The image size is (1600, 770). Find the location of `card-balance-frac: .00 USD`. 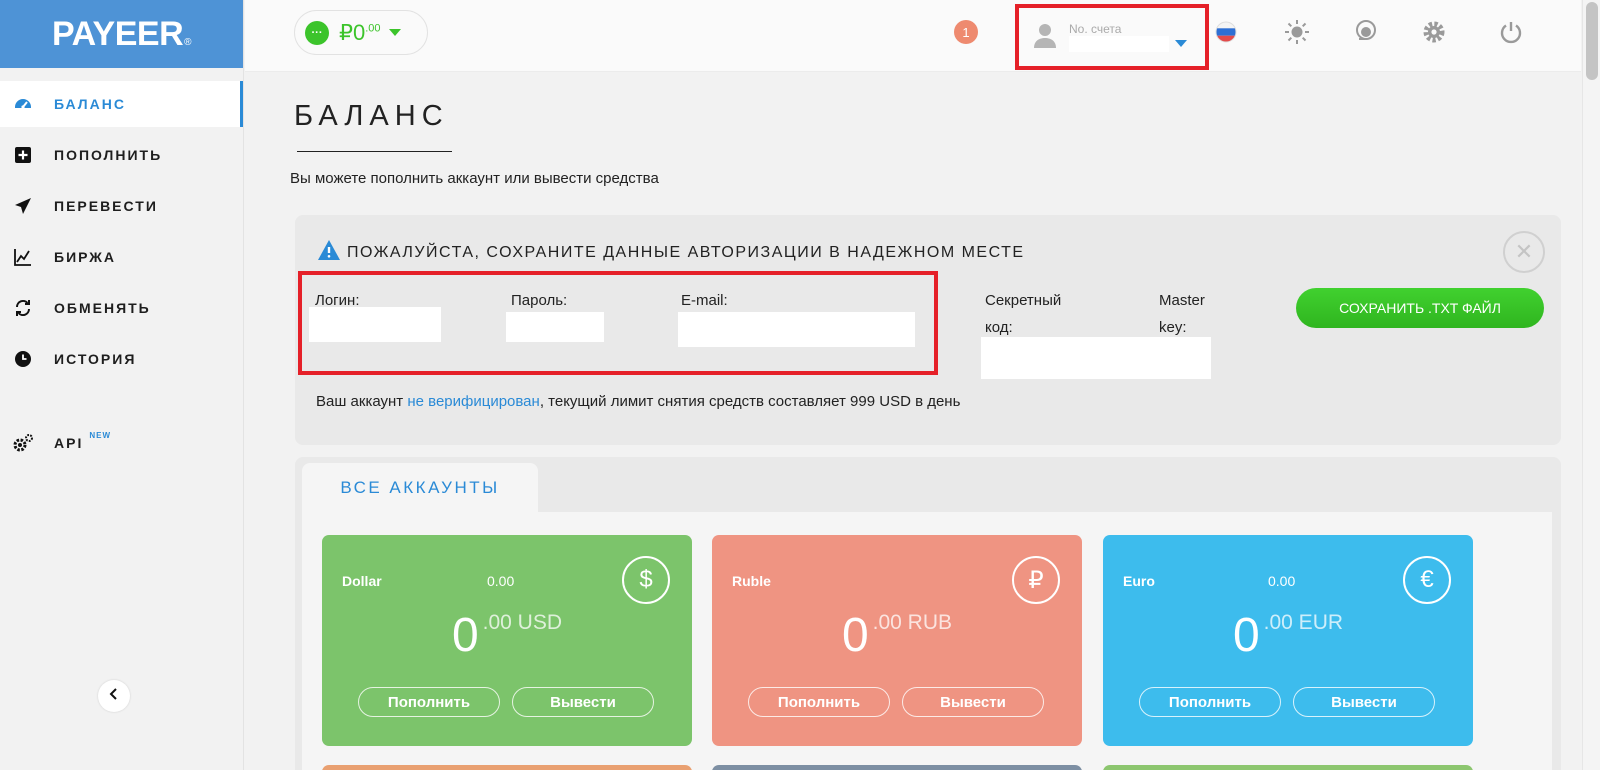

card-balance-frac: .00 USD is located at coordinates (522, 622).